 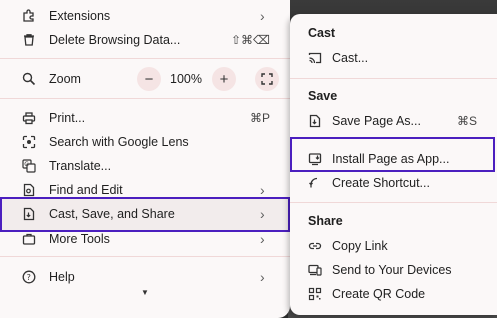 I want to click on menu-item-search-lens: Search with Google Lens, so click(x=145, y=142).